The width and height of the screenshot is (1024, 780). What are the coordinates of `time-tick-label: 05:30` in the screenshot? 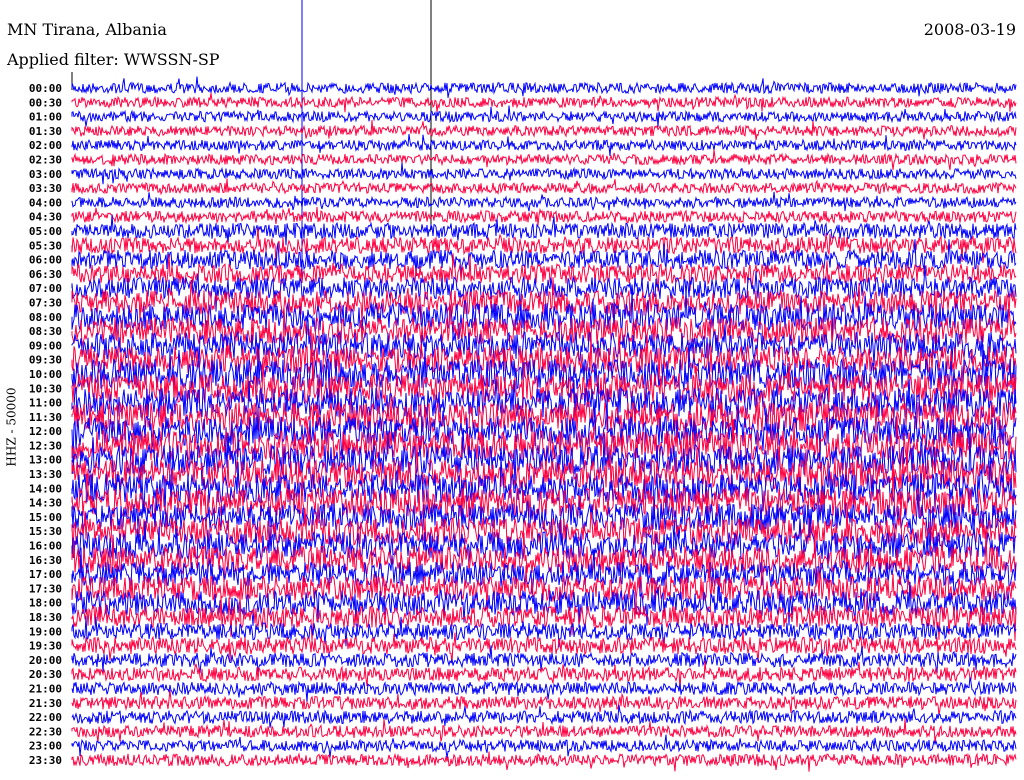 It's located at (45, 245).